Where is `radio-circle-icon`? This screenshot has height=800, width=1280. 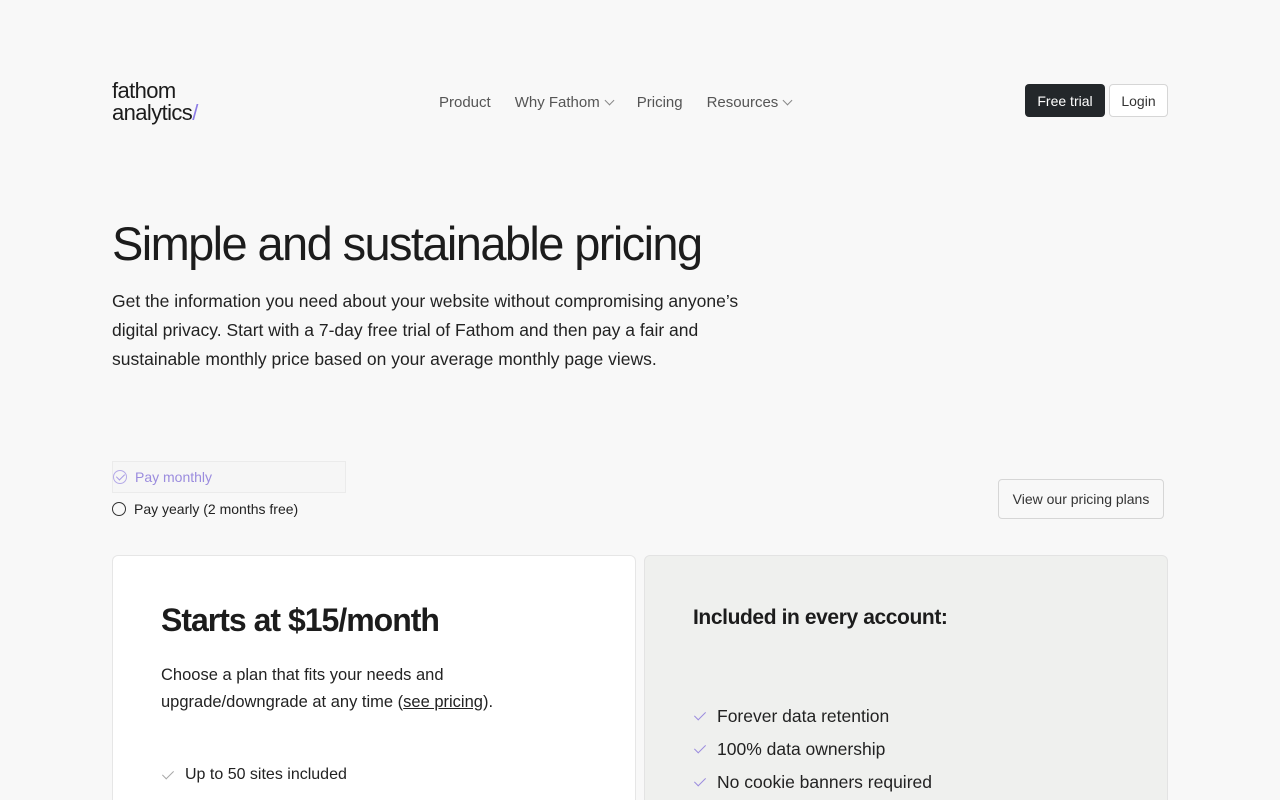 radio-circle-icon is located at coordinates (119, 509).